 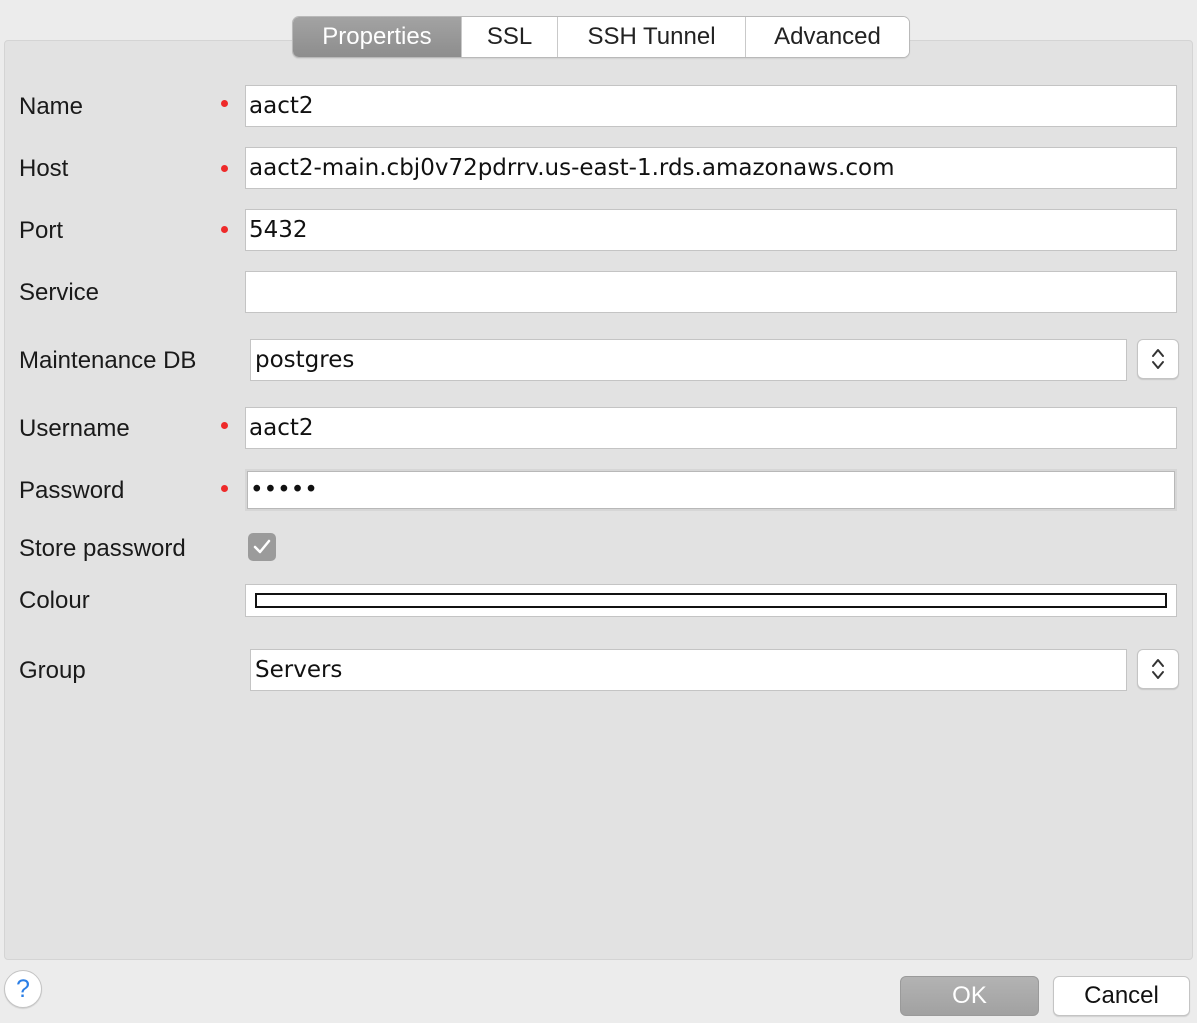 What do you see at coordinates (652, 37) in the screenshot?
I see `tab-ssh-tunnel: SSH Tunnel` at bounding box center [652, 37].